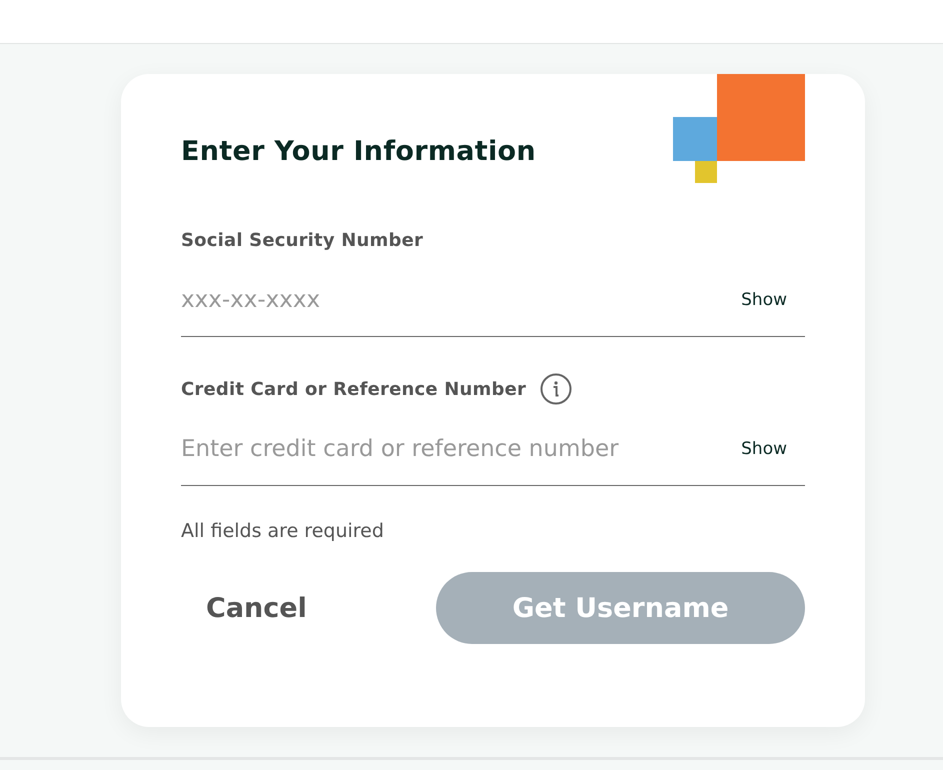 The image size is (943, 770). I want to click on input-field: xxx-xx-xxxx, so click(457, 300).